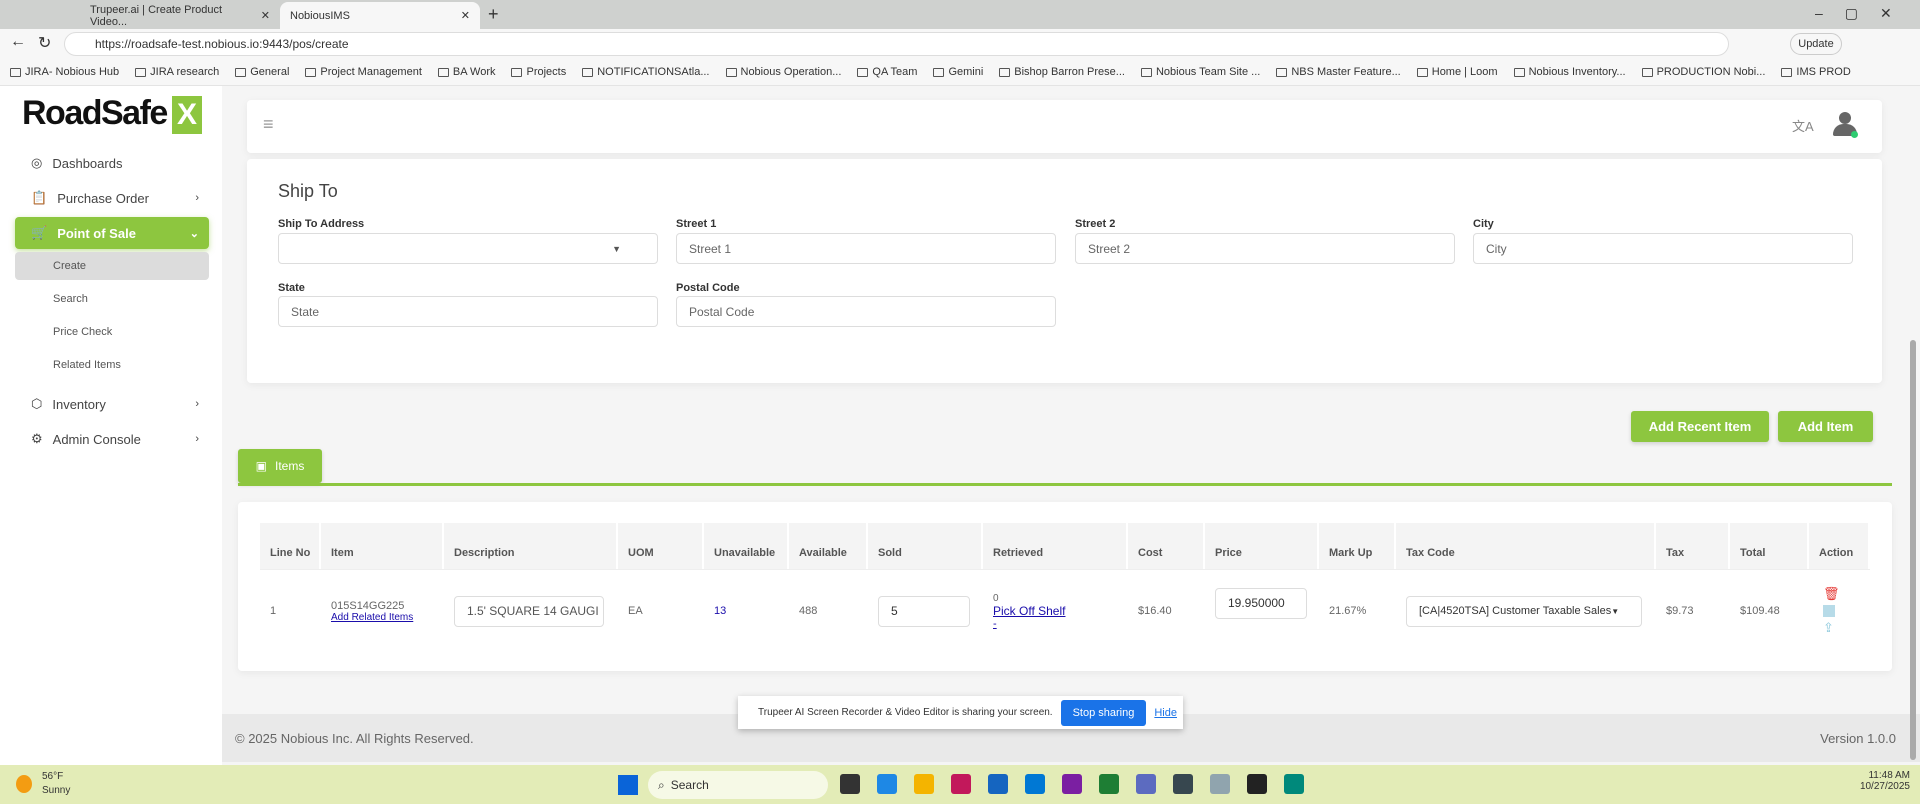 The width and height of the screenshot is (1920, 804). What do you see at coordinates (1524, 611) in the screenshot?
I see `tax-code-select: [CA|4520TSA] Customer Taxable Sales ▼` at bounding box center [1524, 611].